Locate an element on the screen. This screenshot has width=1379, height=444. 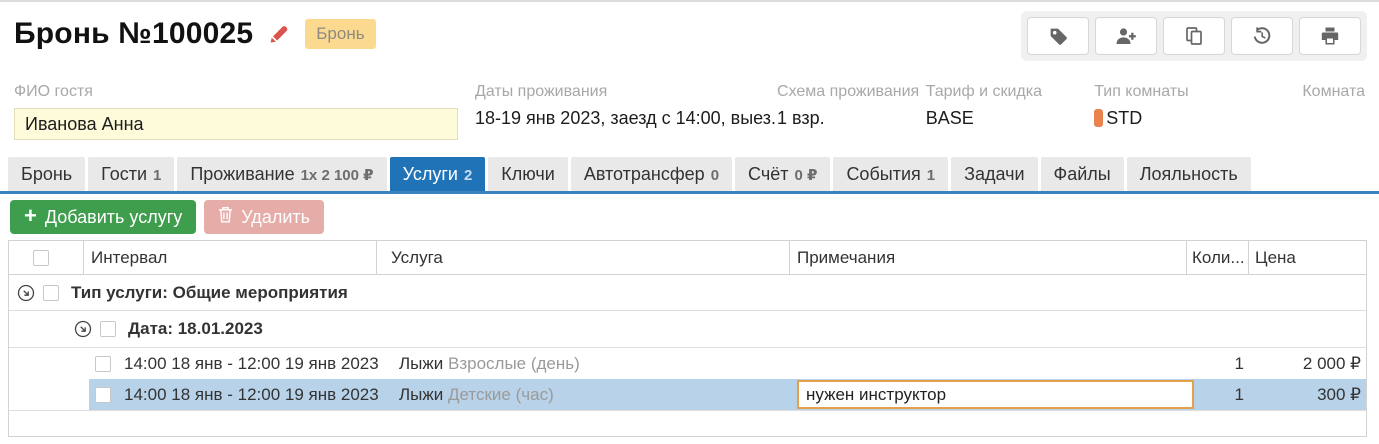
delete-service-button: Удалить is located at coordinates (264, 217).